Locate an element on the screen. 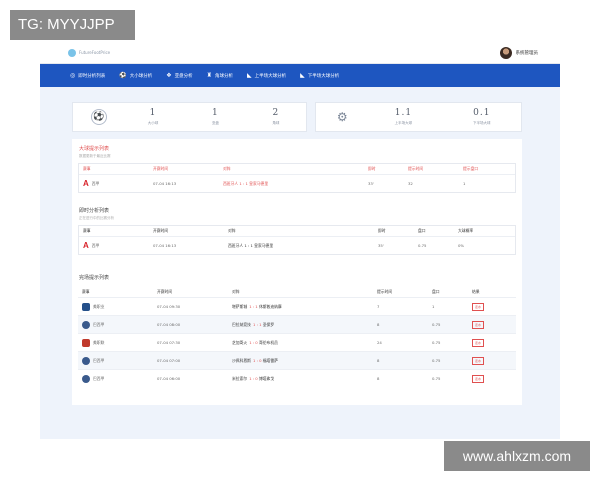  stat-over-under: 1 大小球 is located at coordinates (153, 117).